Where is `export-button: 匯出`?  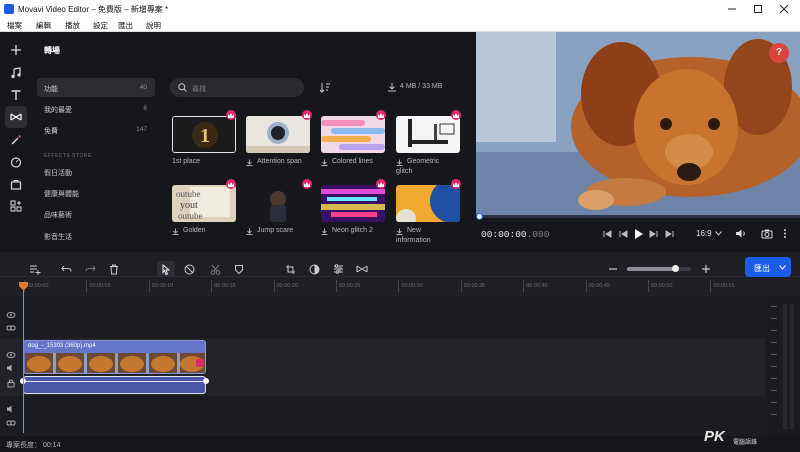 export-button: 匯出 is located at coordinates (768, 267).